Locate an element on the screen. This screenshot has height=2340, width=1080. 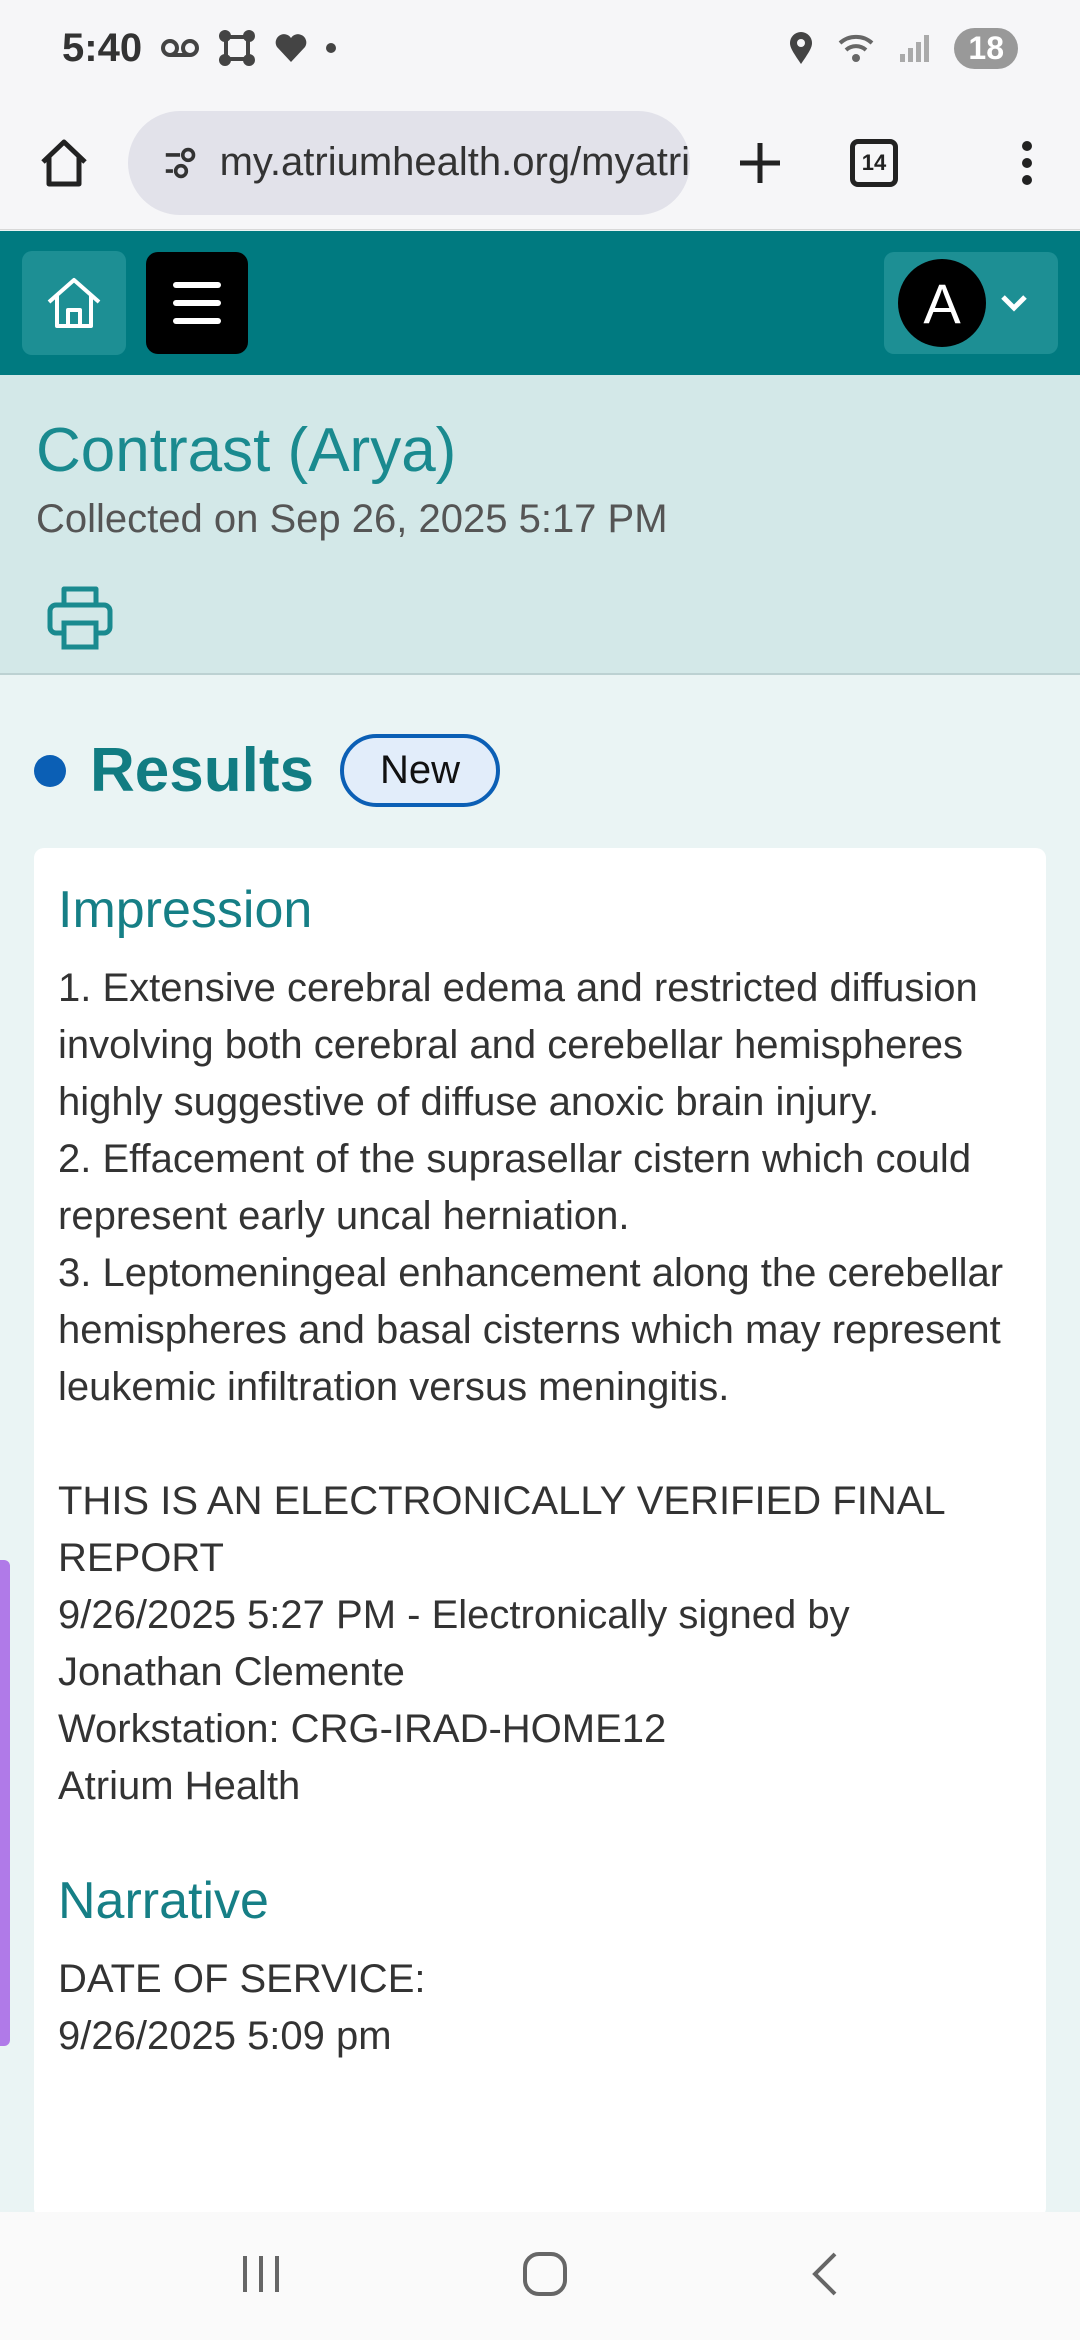
results-heading-row: Results New is located at coordinates (267, 770).